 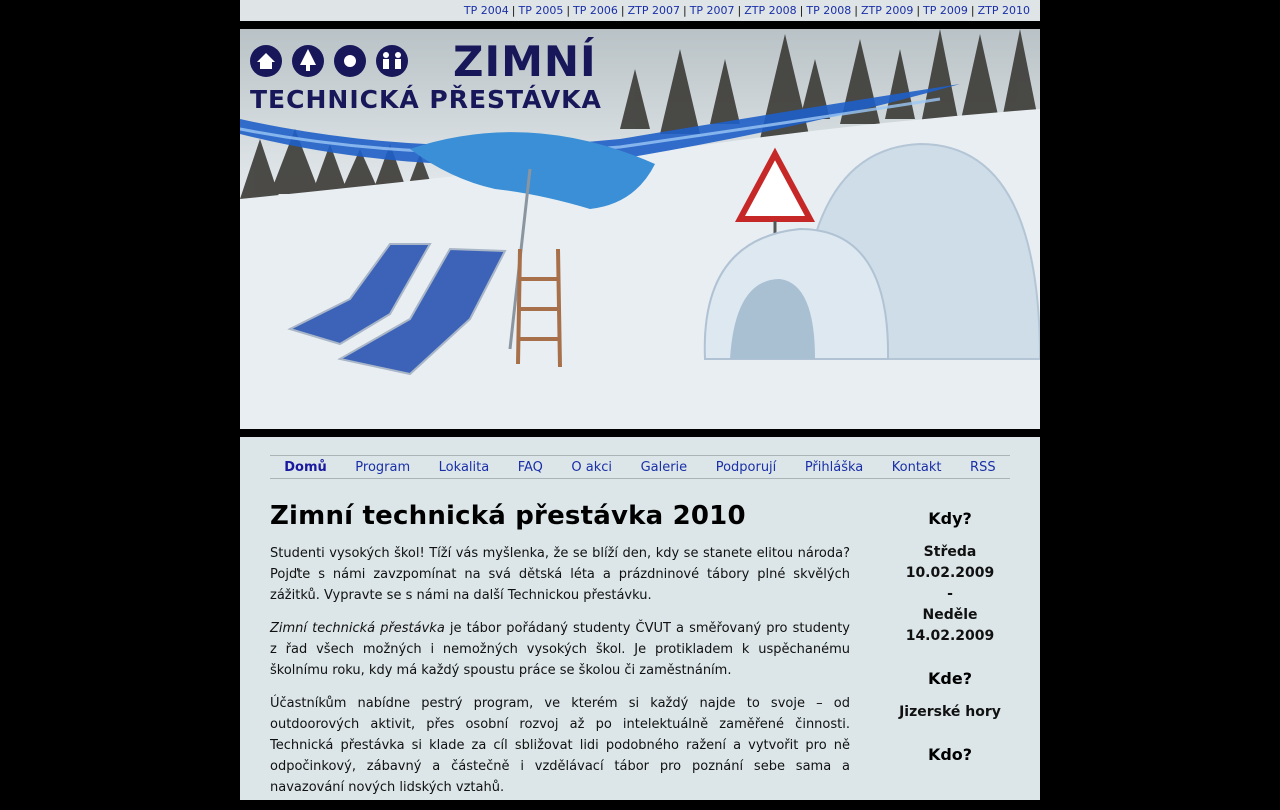 What do you see at coordinates (530, 467) in the screenshot?
I see `nav-item-3: FAQ` at bounding box center [530, 467].